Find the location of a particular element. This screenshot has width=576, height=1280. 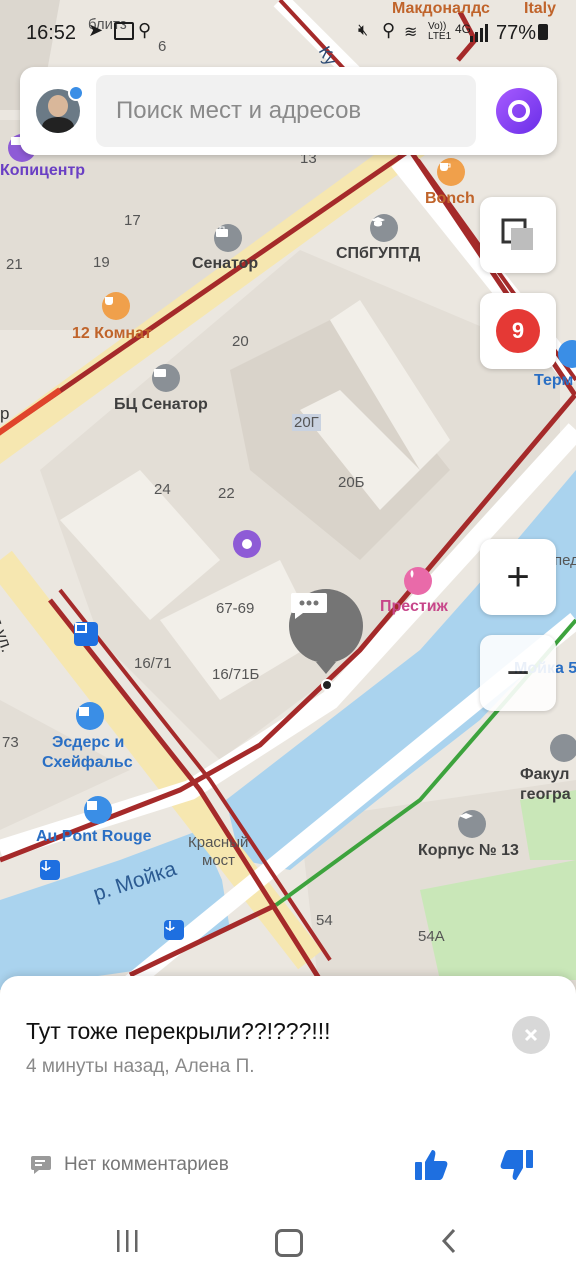

notification-dot is located at coordinates (76, 93).